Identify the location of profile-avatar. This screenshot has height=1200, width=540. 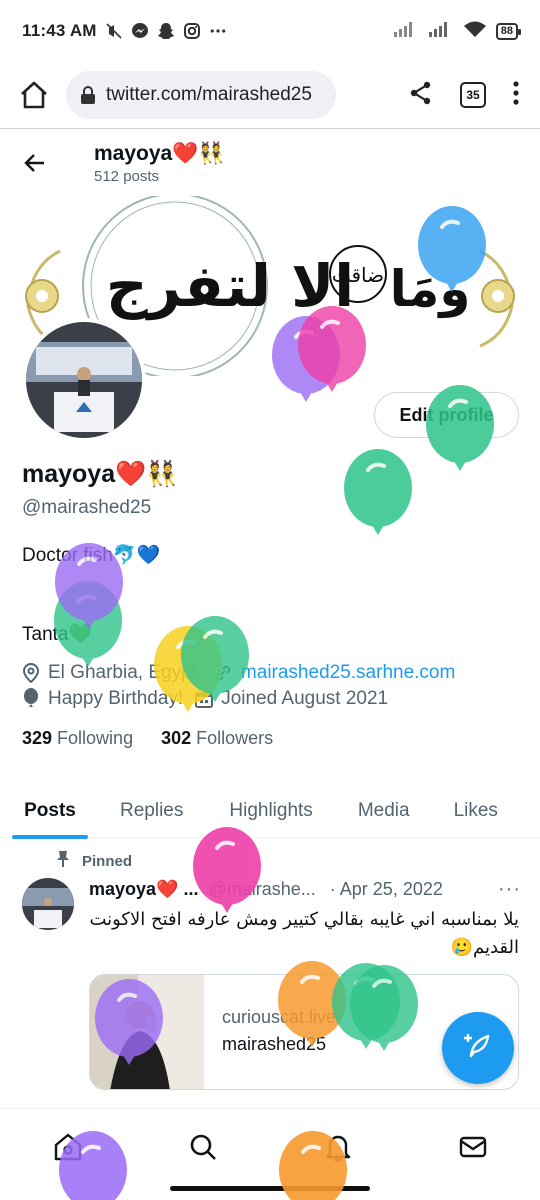
(84, 380).